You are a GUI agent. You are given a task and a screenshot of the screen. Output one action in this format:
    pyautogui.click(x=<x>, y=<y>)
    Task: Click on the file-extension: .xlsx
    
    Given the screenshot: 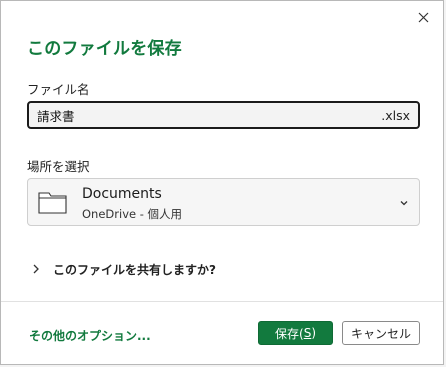 What is the action you would take?
    pyautogui.click(x=395, y=115)
    